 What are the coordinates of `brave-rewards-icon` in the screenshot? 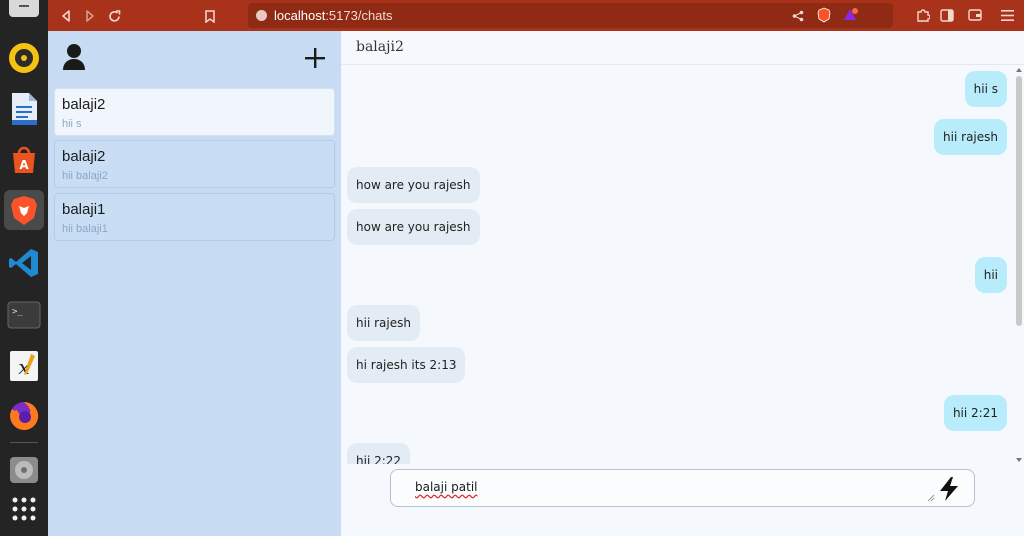 It's located at (850, 15).